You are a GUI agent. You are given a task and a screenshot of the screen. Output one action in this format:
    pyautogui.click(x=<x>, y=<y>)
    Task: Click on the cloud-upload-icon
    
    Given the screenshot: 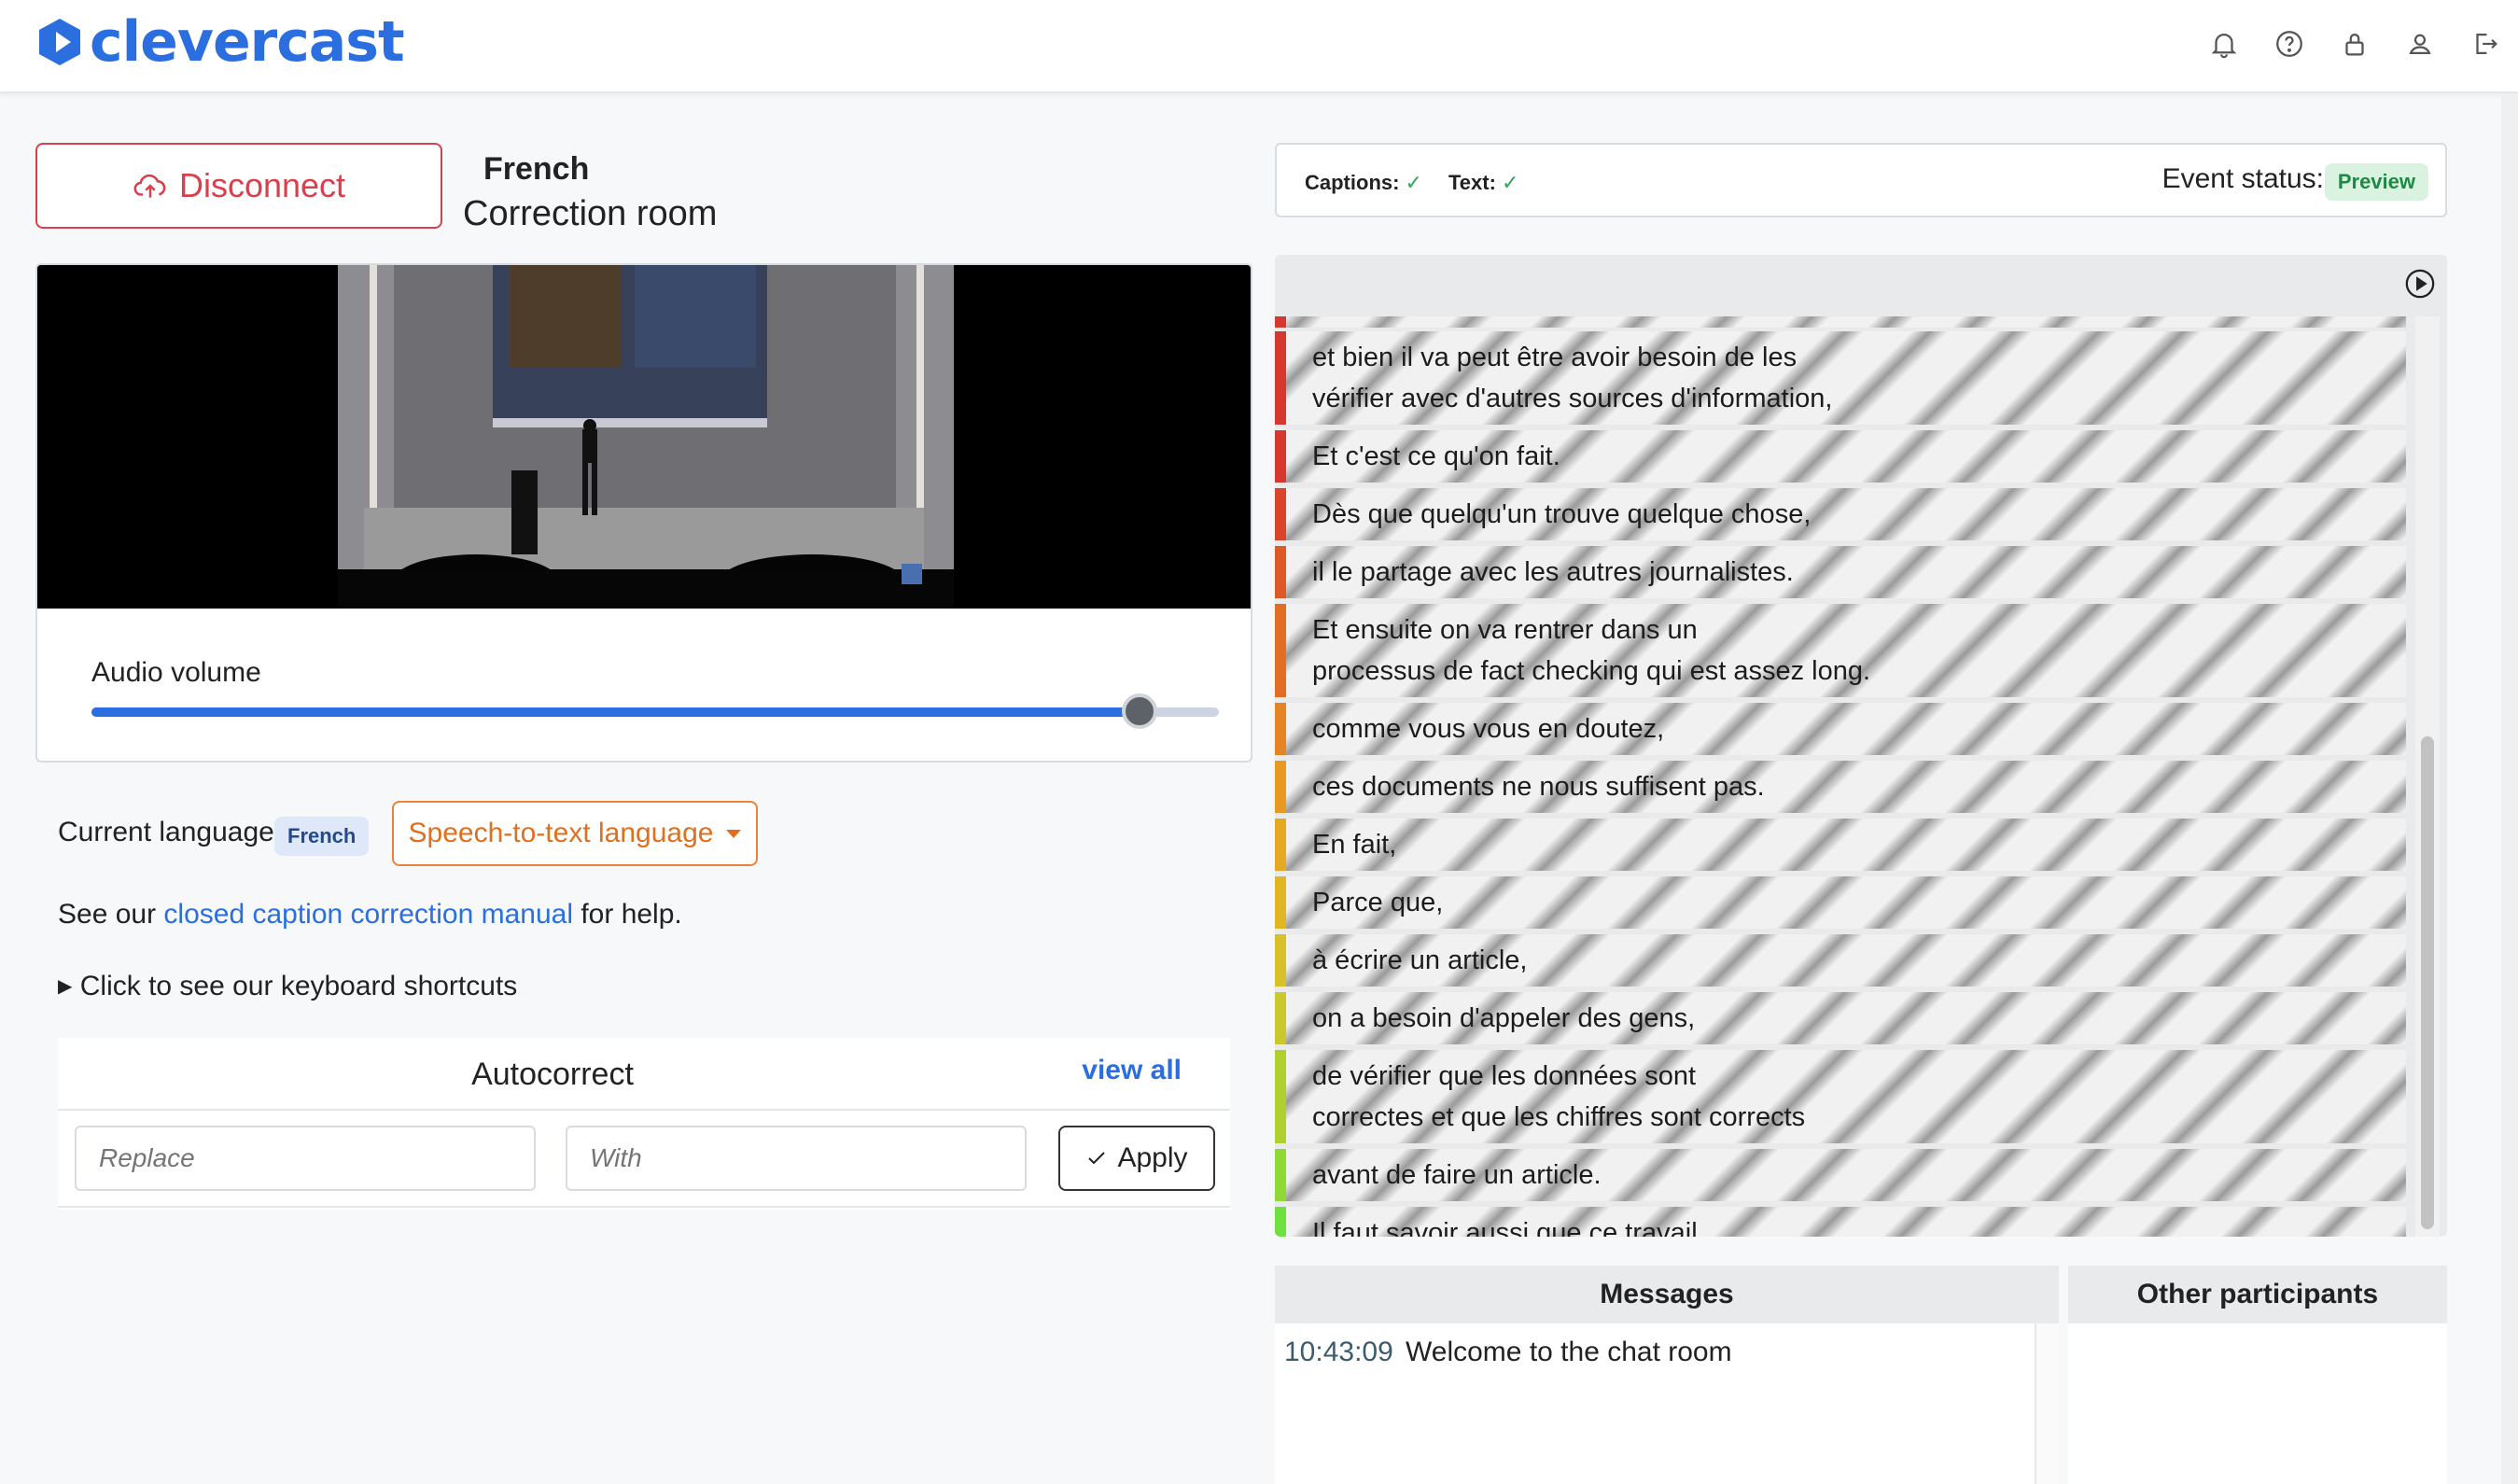 What is the action you would take?
    pyautogui.click(x=149, y=186)
    